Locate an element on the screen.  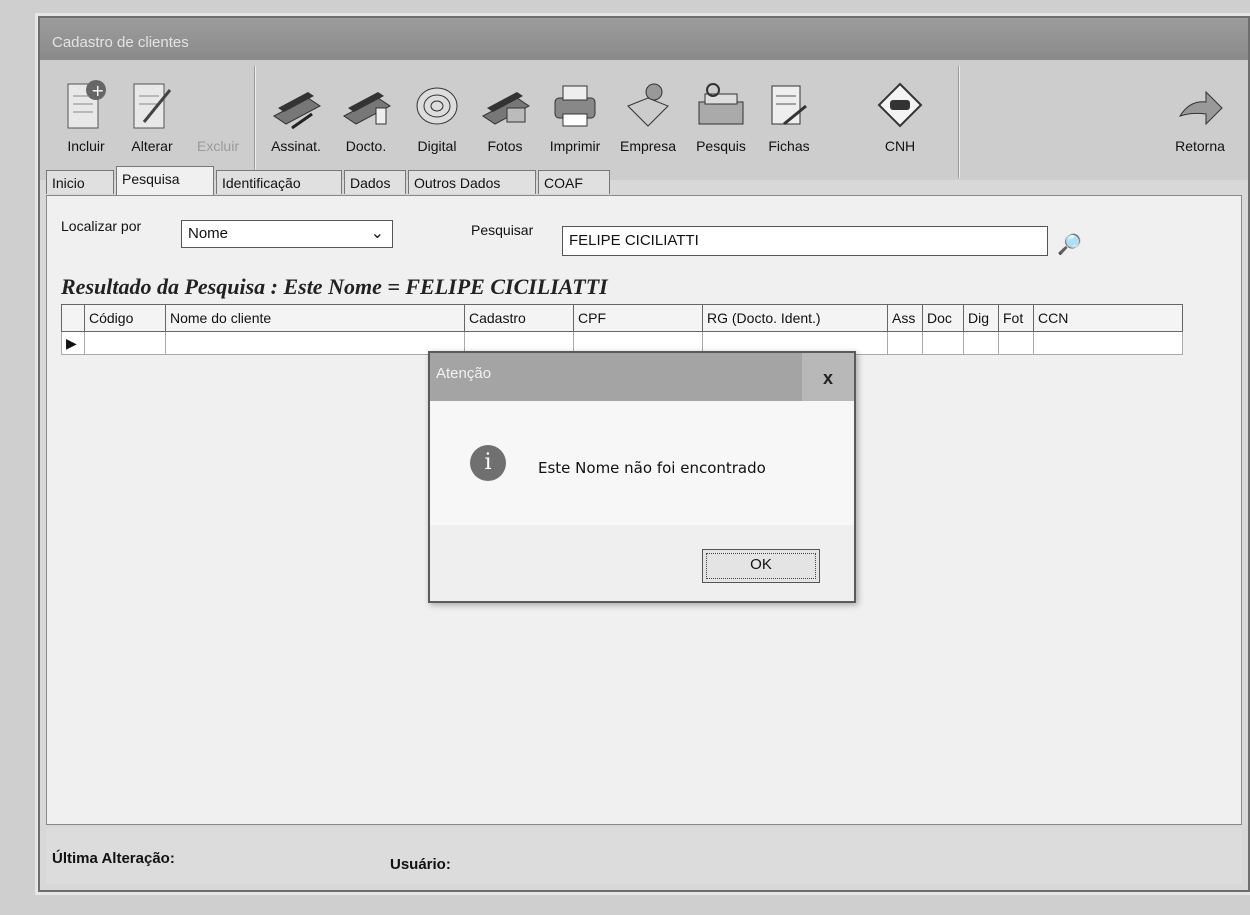
locate-value: Nome is located at coordinates (208, 233).